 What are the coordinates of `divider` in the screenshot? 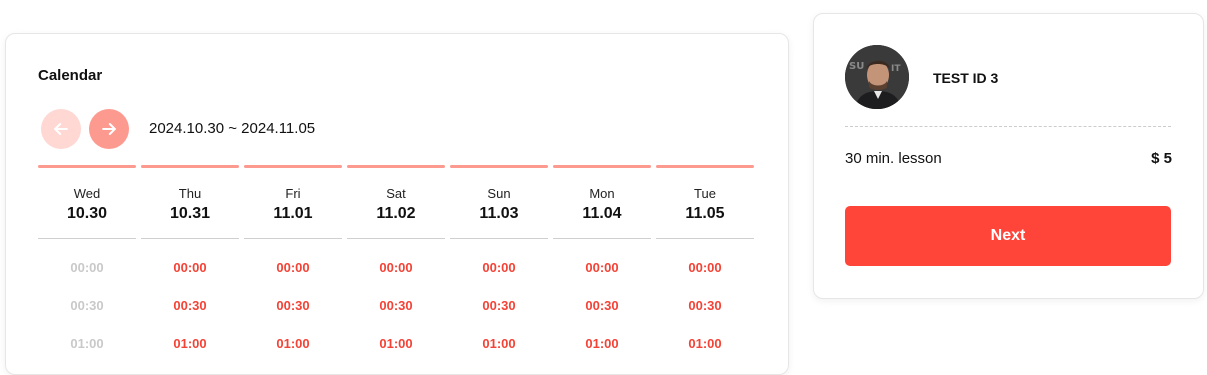 It's located at (1008, 126).